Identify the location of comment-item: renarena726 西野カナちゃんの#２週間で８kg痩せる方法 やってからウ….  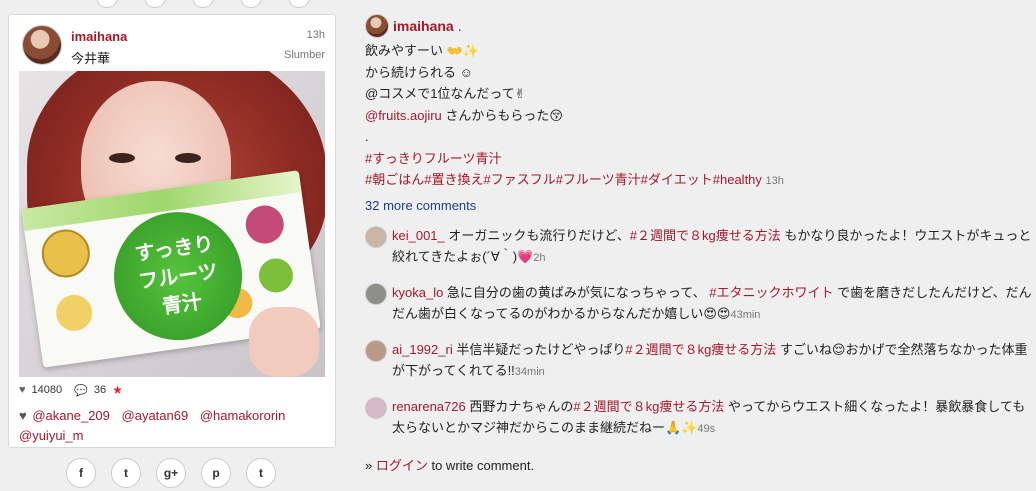
(700, 418).